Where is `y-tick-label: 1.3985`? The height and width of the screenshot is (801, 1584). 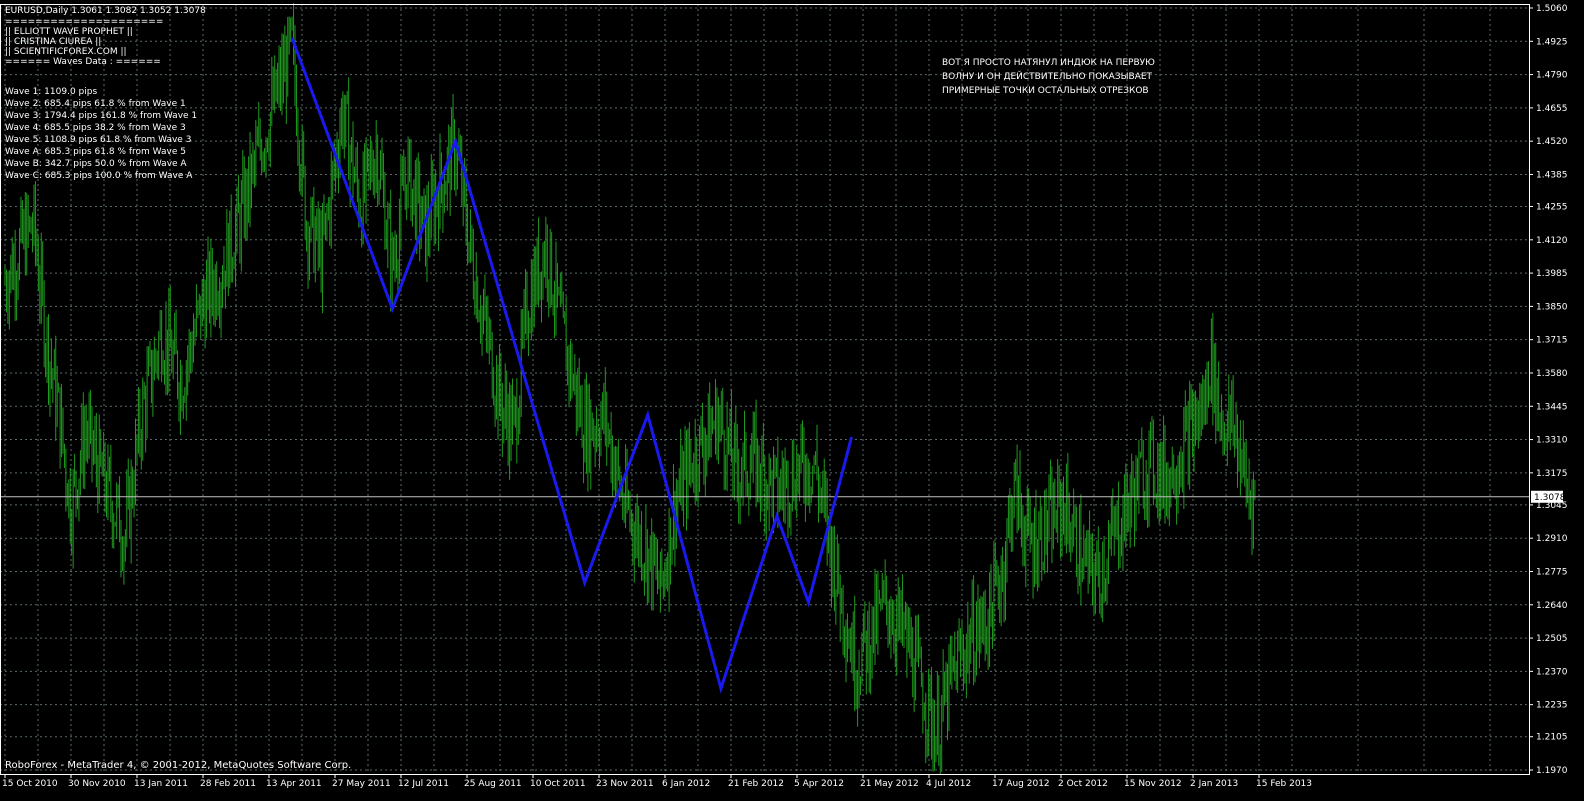
y-tick-label: 1.3985 is located at coordinates (1552, 274).